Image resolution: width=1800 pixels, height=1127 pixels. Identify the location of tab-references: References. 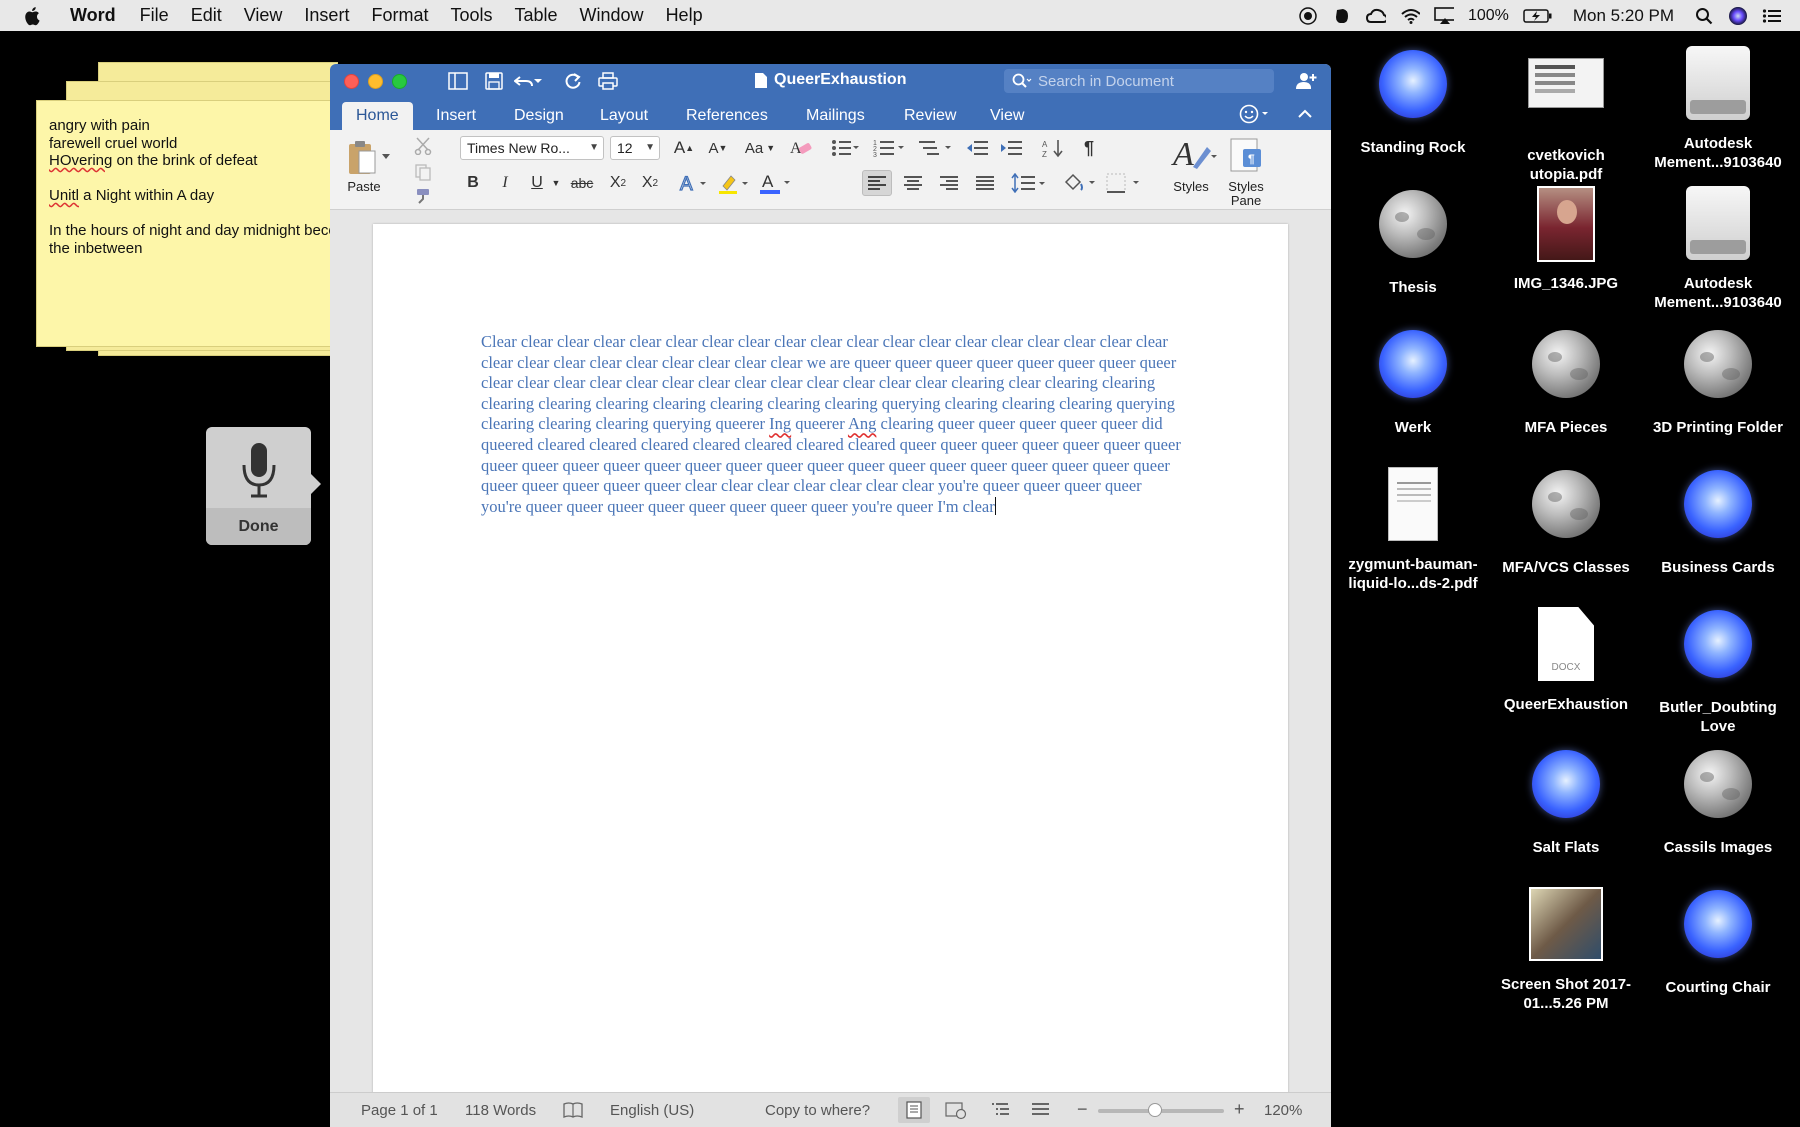
(727, 116).